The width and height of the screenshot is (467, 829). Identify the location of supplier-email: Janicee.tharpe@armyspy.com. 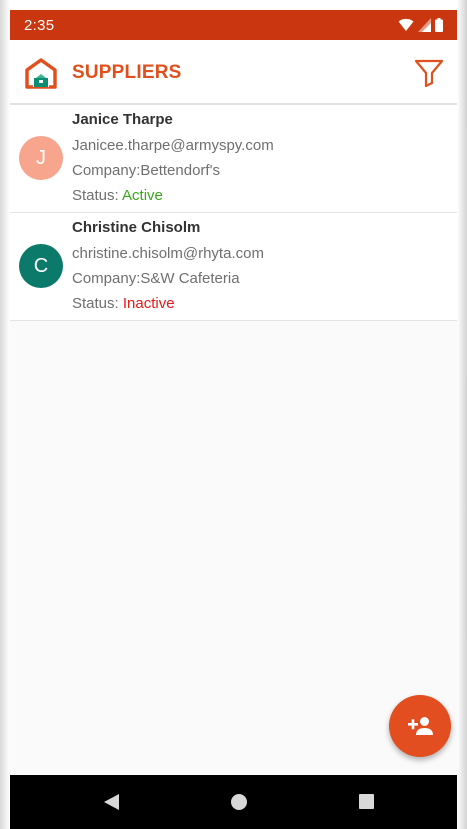
(173, 145).